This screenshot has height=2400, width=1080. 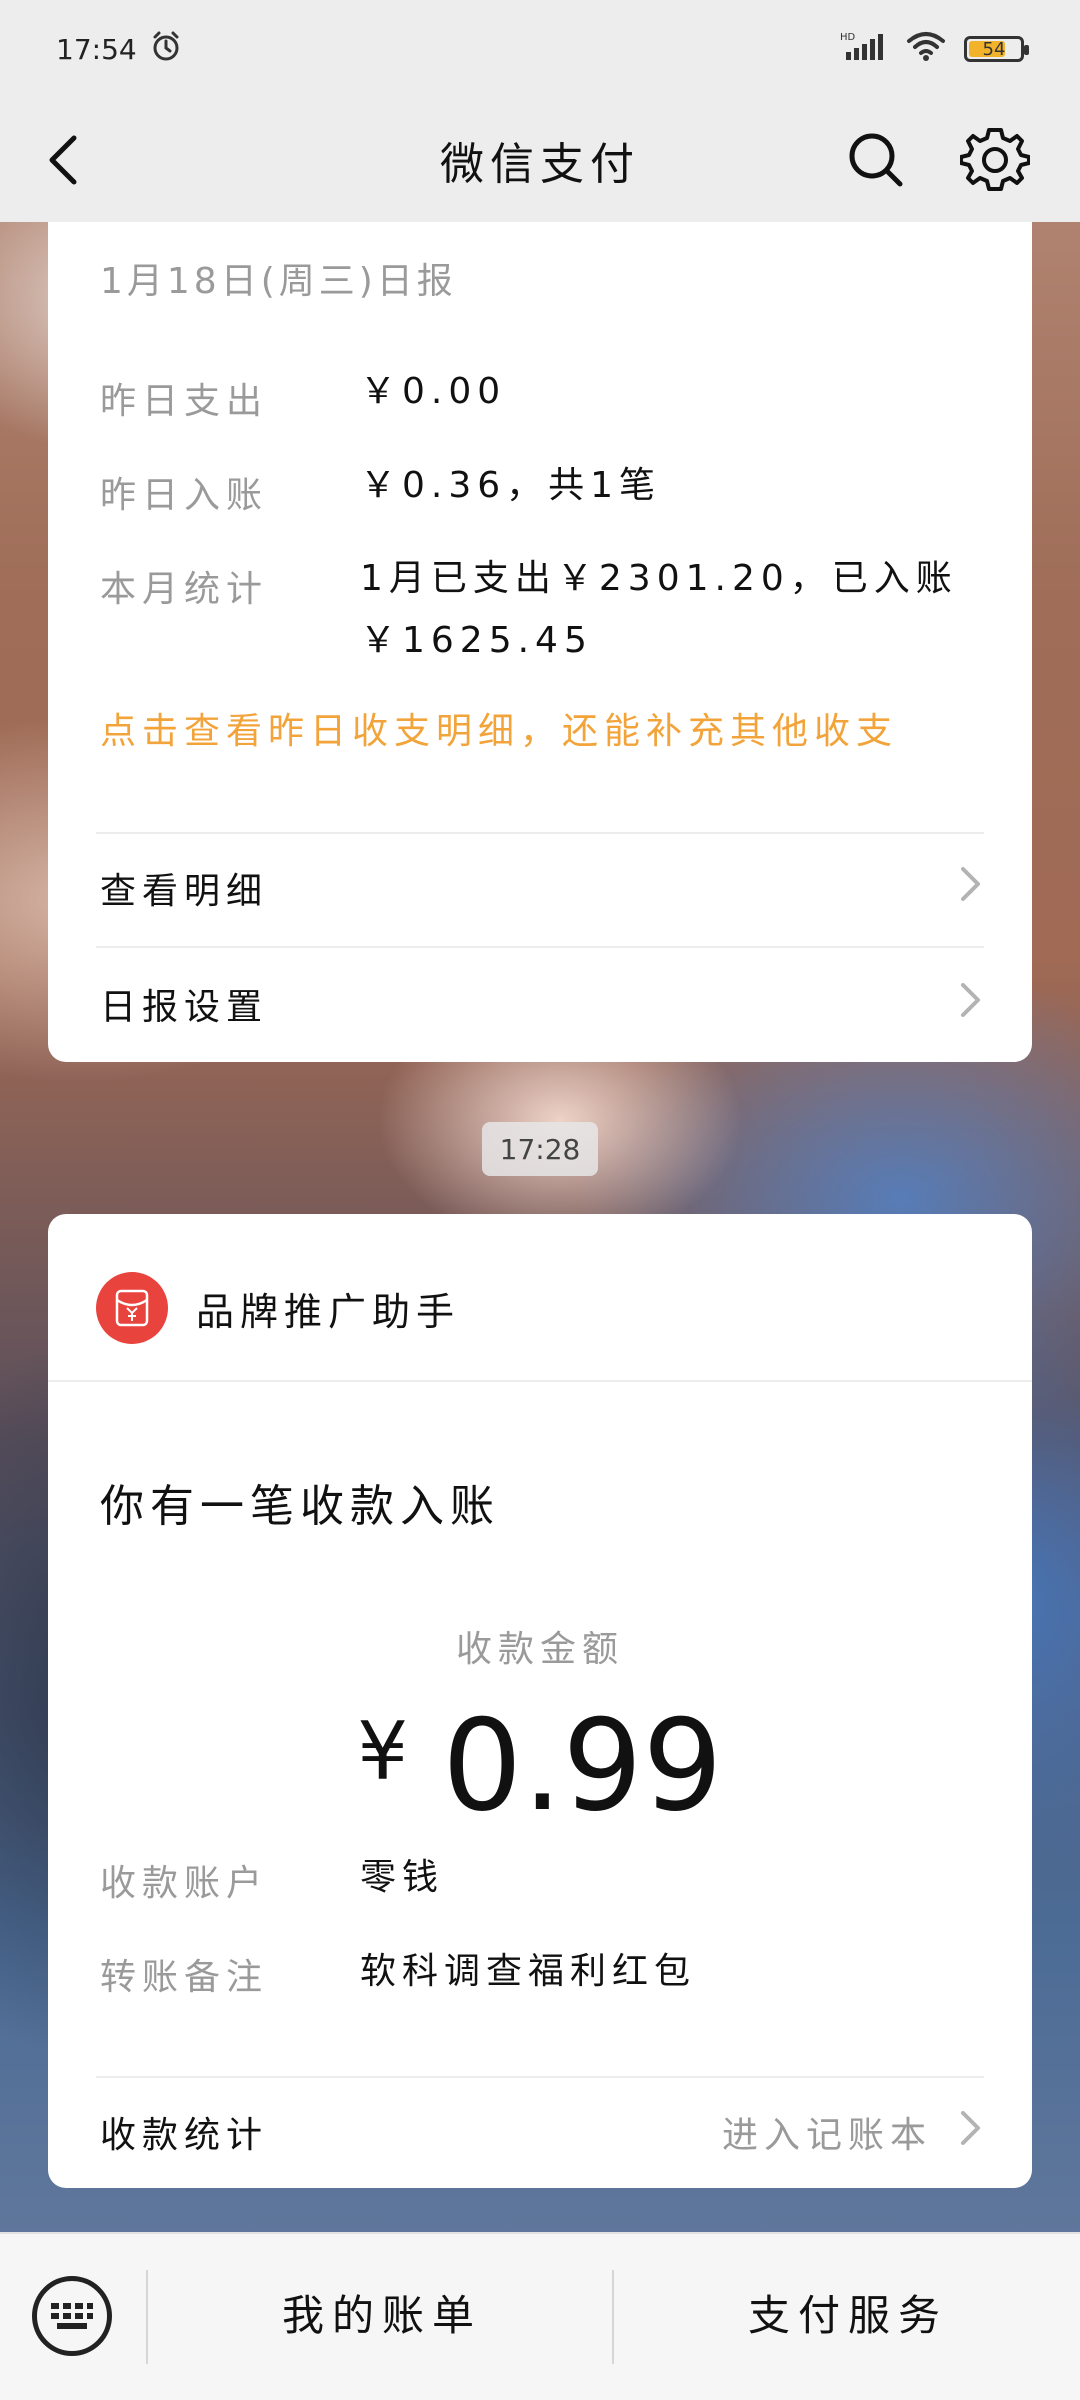 What do you see at coordinates (540, 164) in the screenshot?
I see `page-title: 微信支付` at bounding box center [540, 164].